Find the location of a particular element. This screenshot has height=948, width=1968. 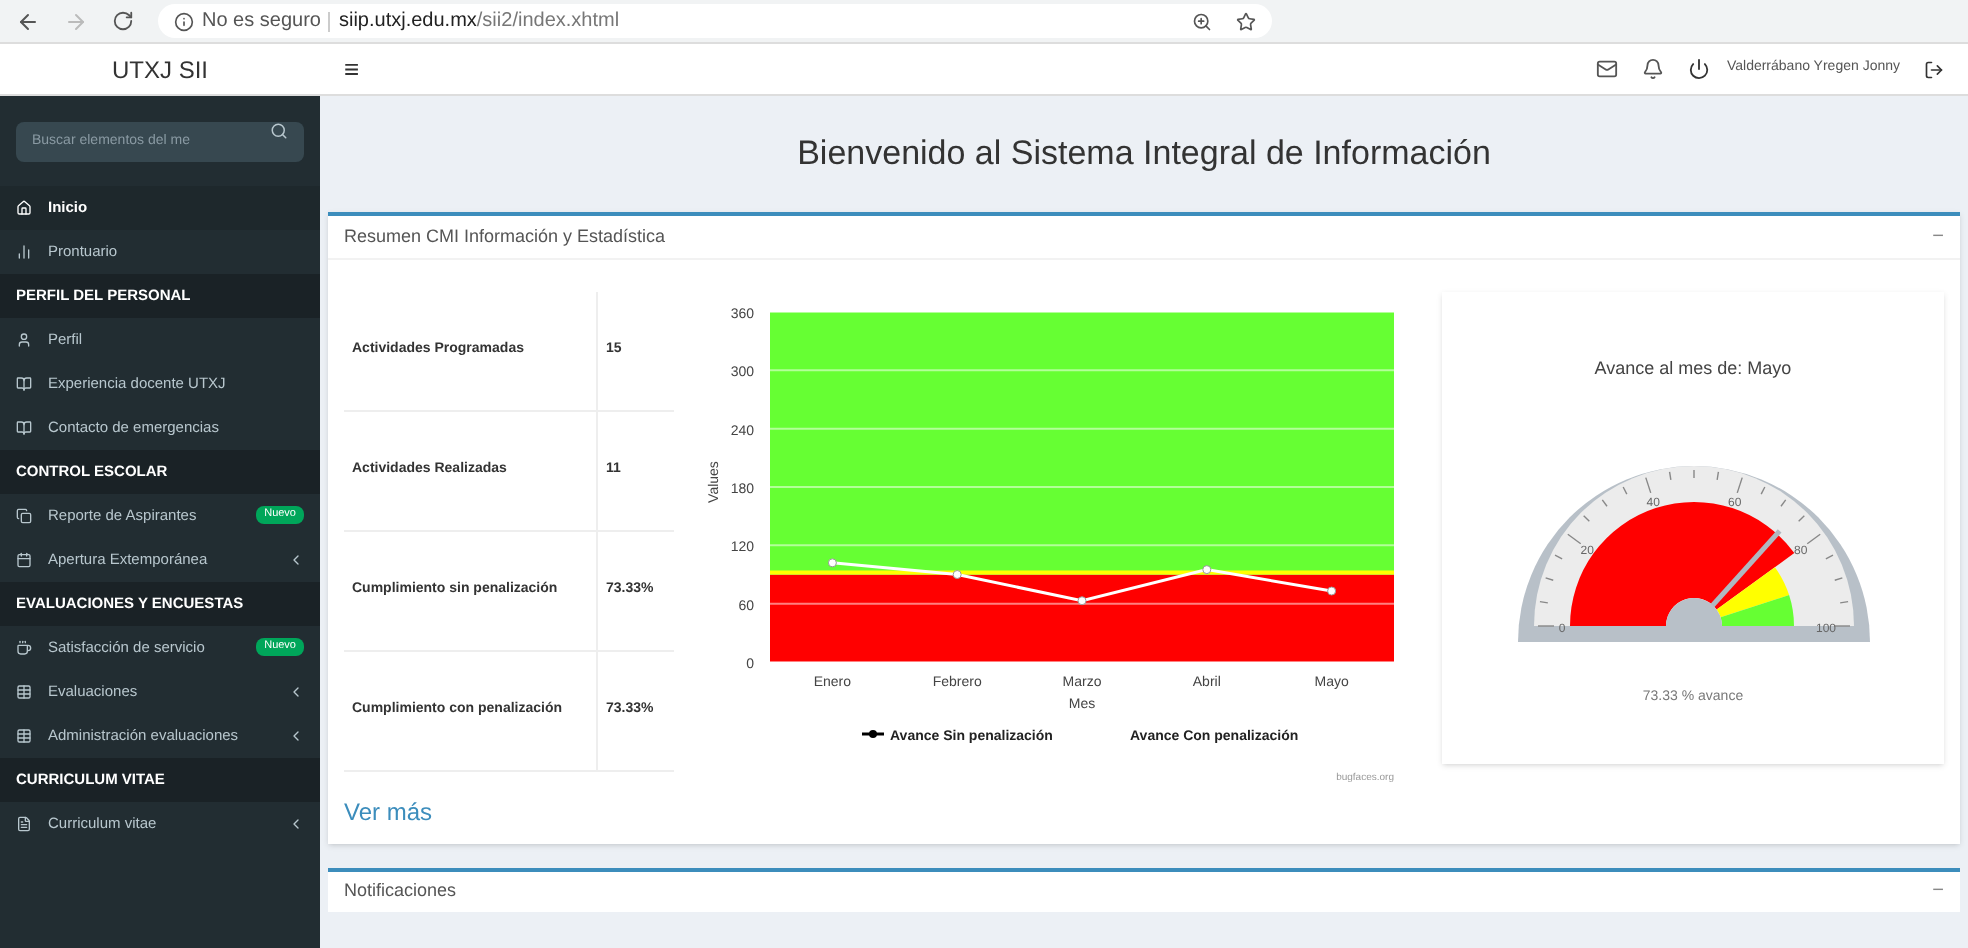

more-link: Ver más is located at coordinates (388, 811).